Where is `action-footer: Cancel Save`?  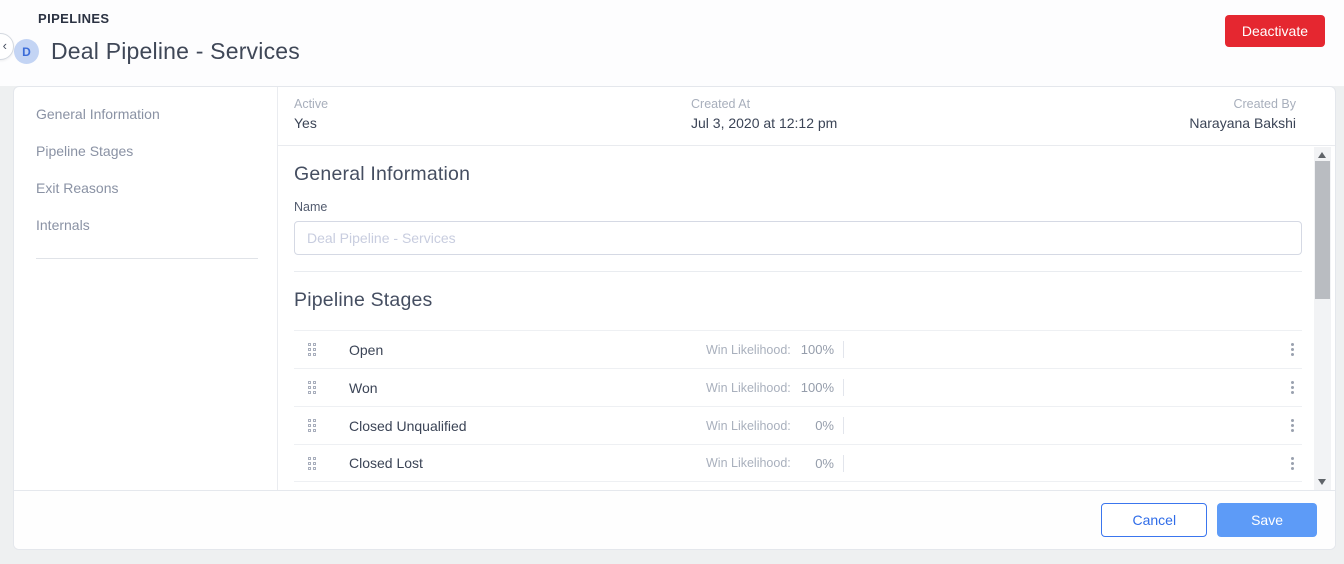
action-footer: Cancel Save is located at coordinates (674, 519).